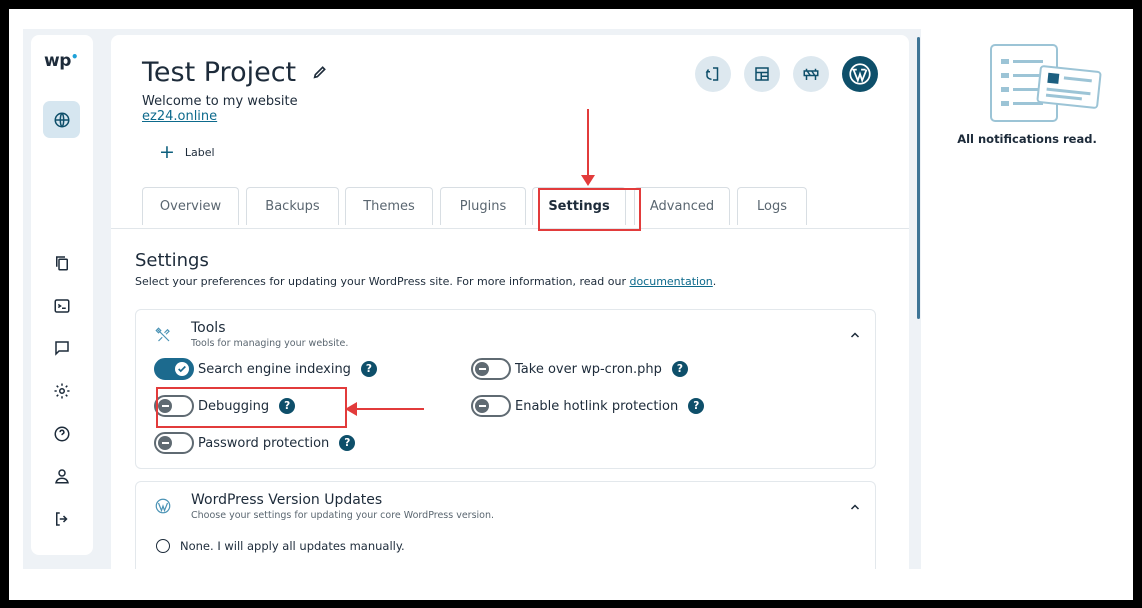 The image size is (1142, 608). Describe the element at coordinates (588, 143) in the screenshot. I see `annotation-arrow-down-line` at that location.